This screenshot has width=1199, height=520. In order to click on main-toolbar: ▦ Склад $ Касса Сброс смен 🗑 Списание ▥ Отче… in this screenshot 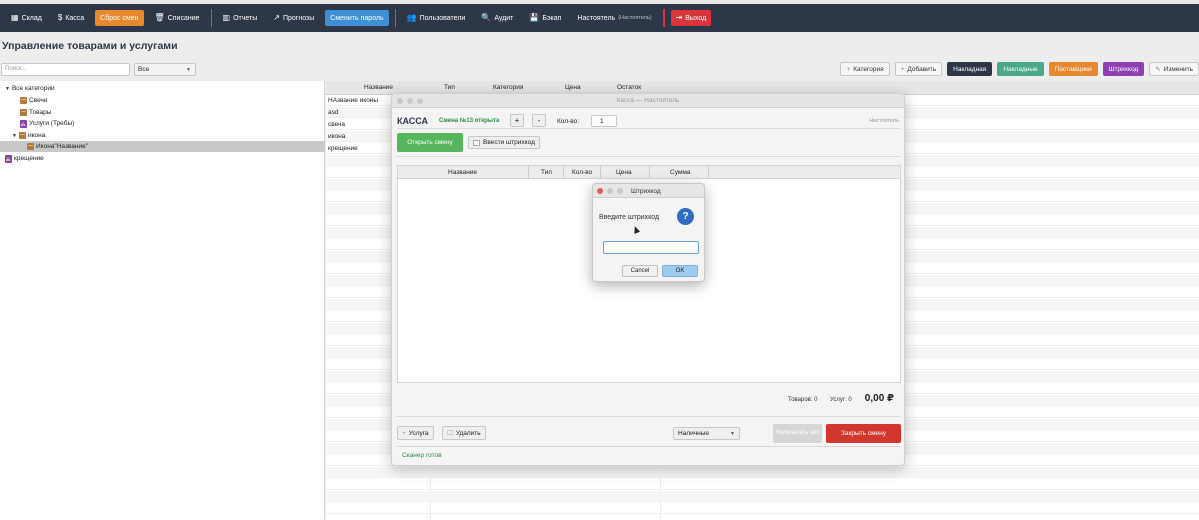, I will do `click(599, 18)`.